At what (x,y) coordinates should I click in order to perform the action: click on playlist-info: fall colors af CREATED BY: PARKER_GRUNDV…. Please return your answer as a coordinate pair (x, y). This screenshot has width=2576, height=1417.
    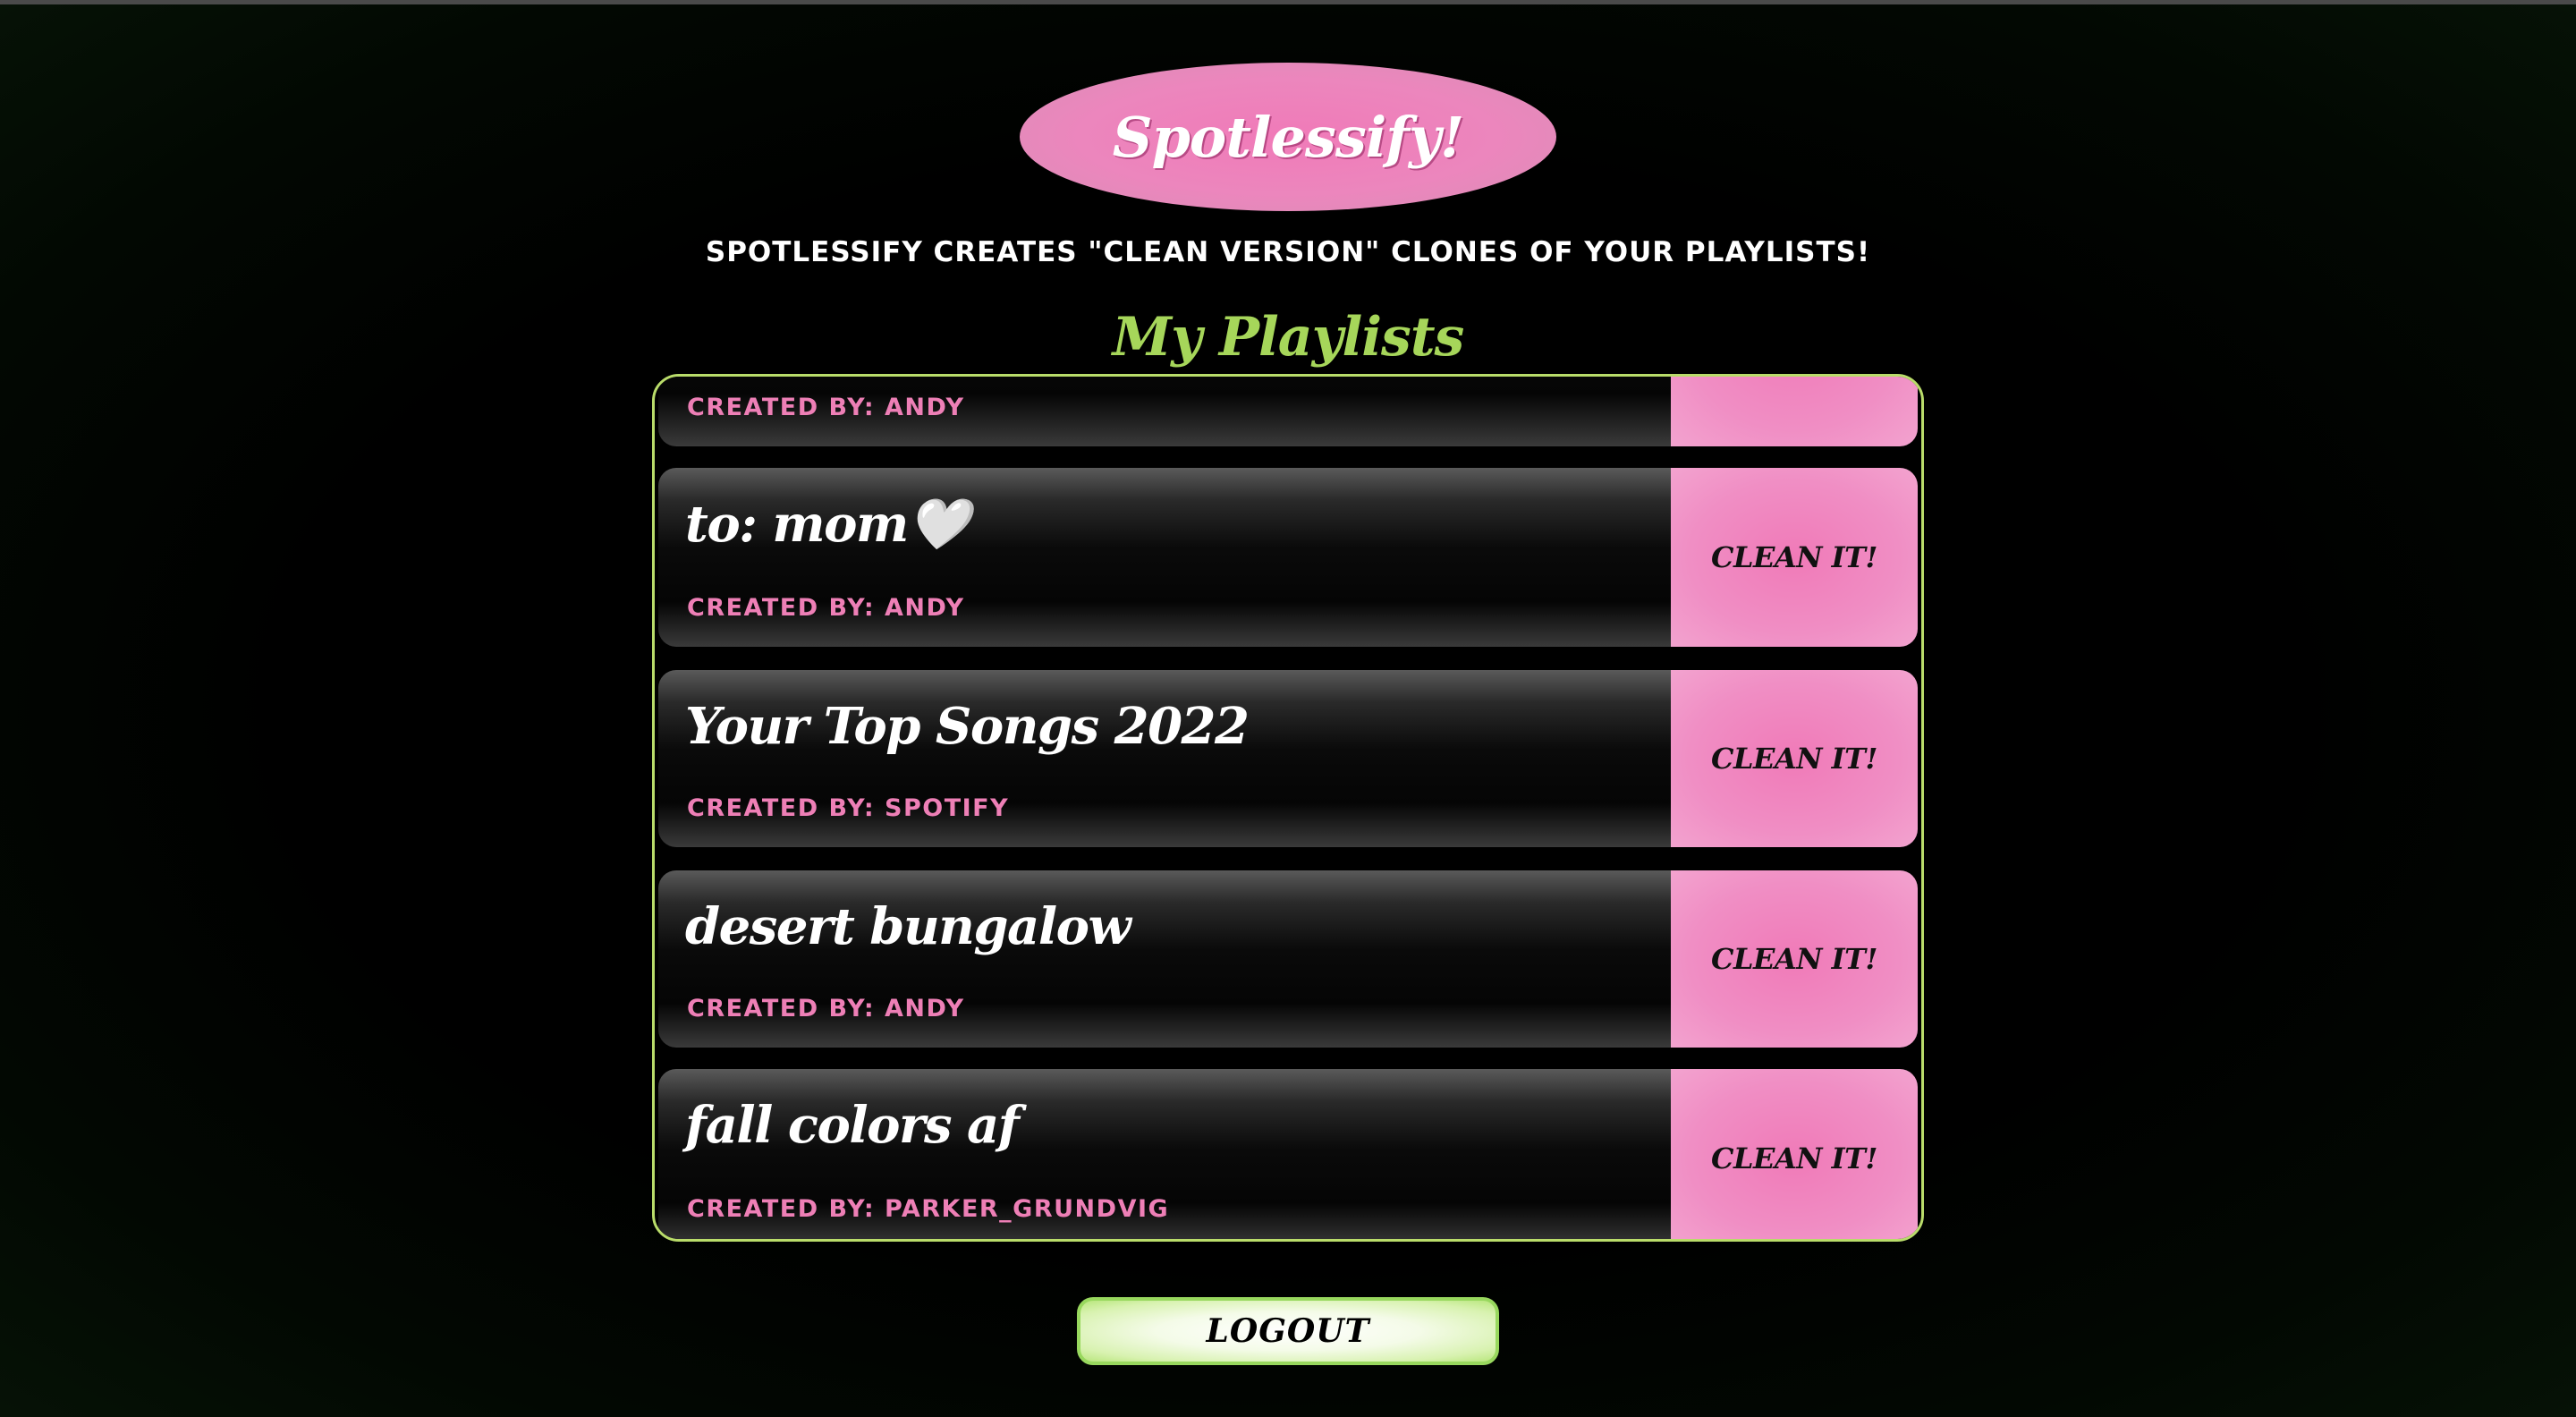
    Looking at the image, I should click on (1164, 1154).